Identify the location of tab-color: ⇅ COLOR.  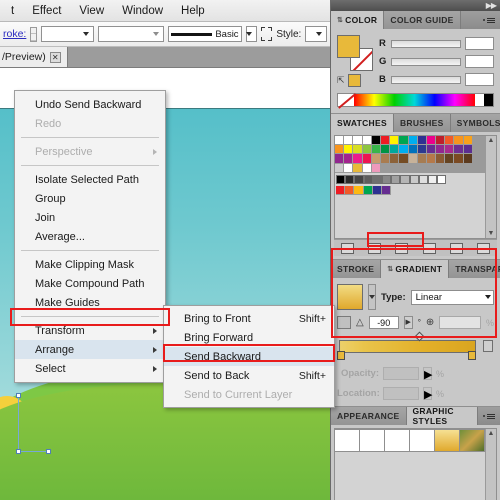
(358, 20).